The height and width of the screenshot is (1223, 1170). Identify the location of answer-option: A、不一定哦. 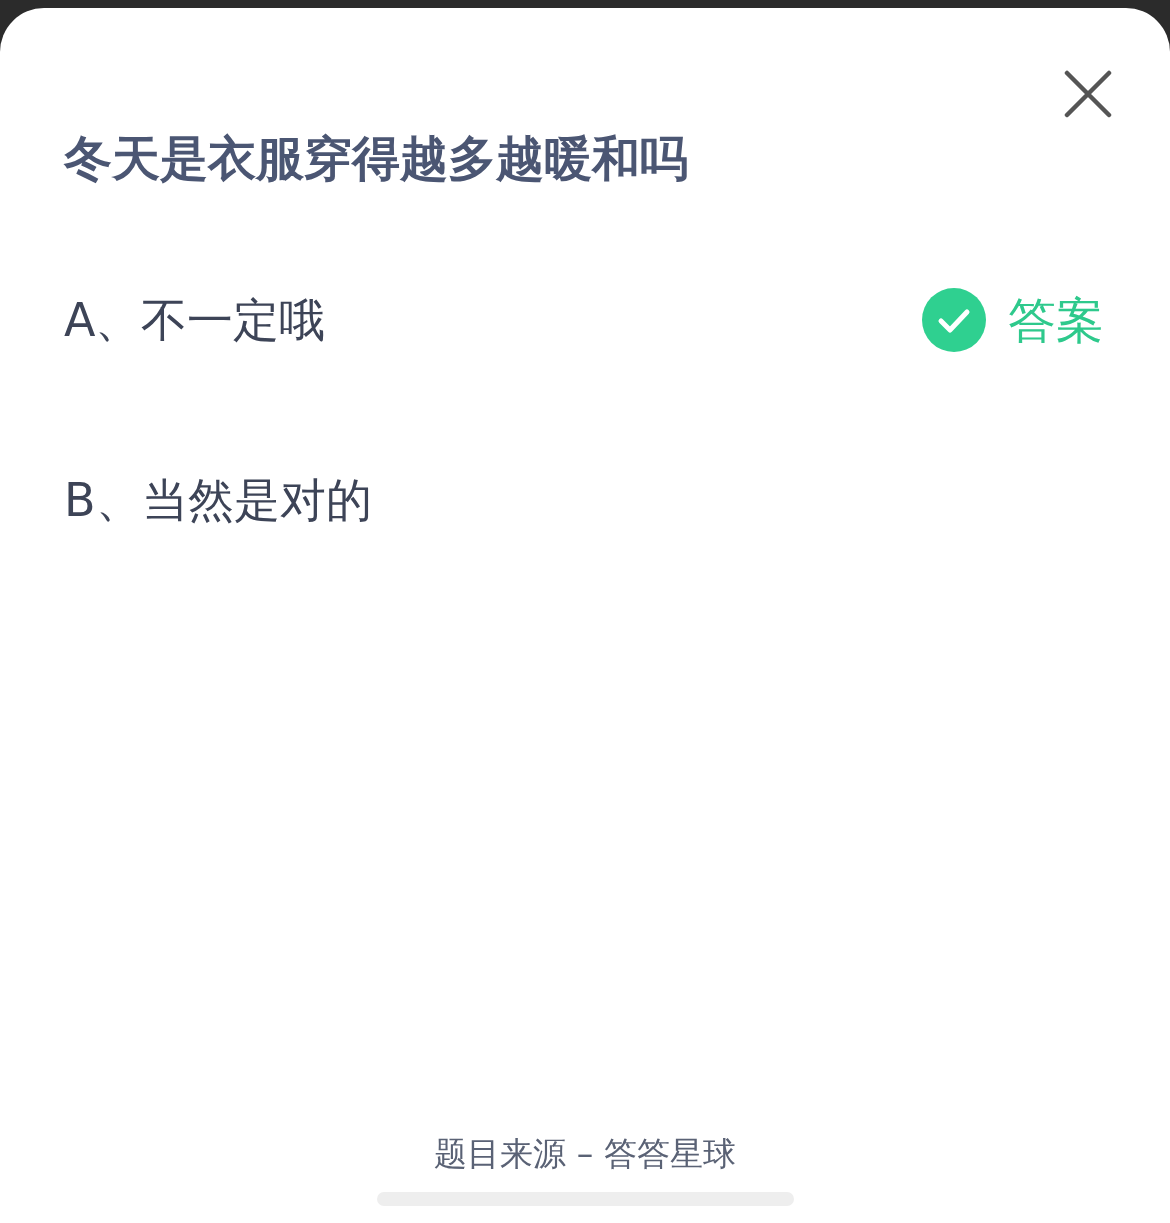
(195, 319).